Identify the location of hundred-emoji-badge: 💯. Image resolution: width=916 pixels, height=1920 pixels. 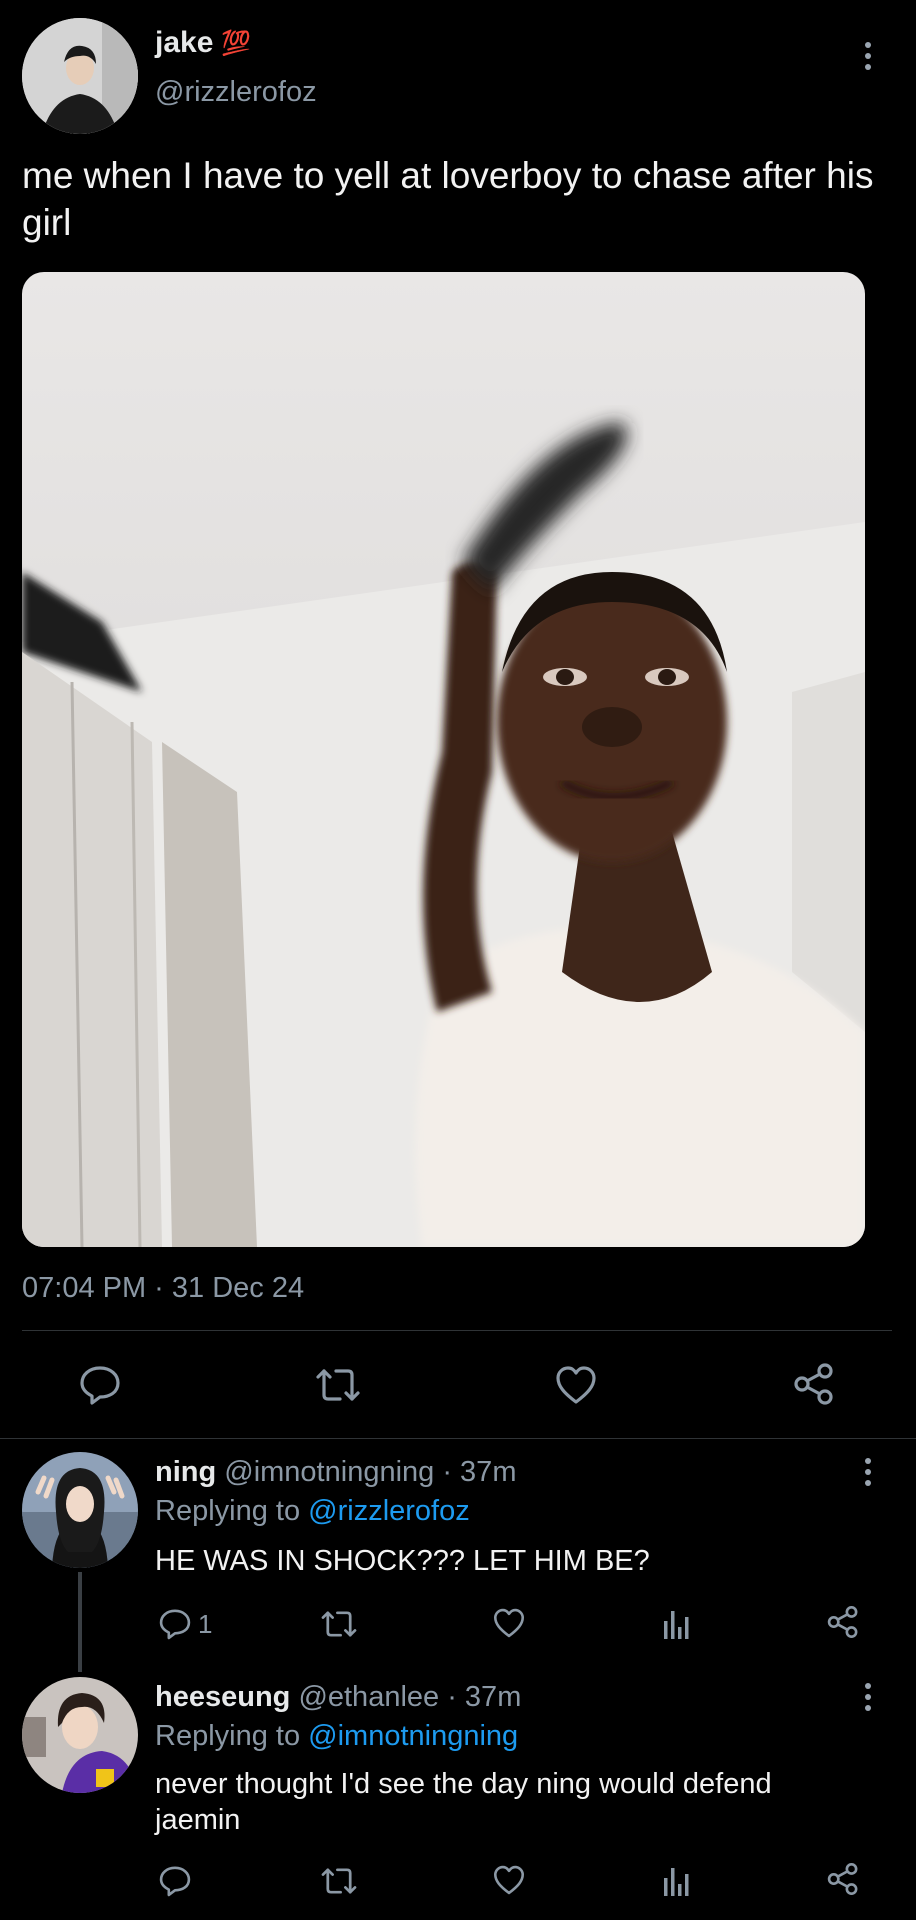
(236, 43).